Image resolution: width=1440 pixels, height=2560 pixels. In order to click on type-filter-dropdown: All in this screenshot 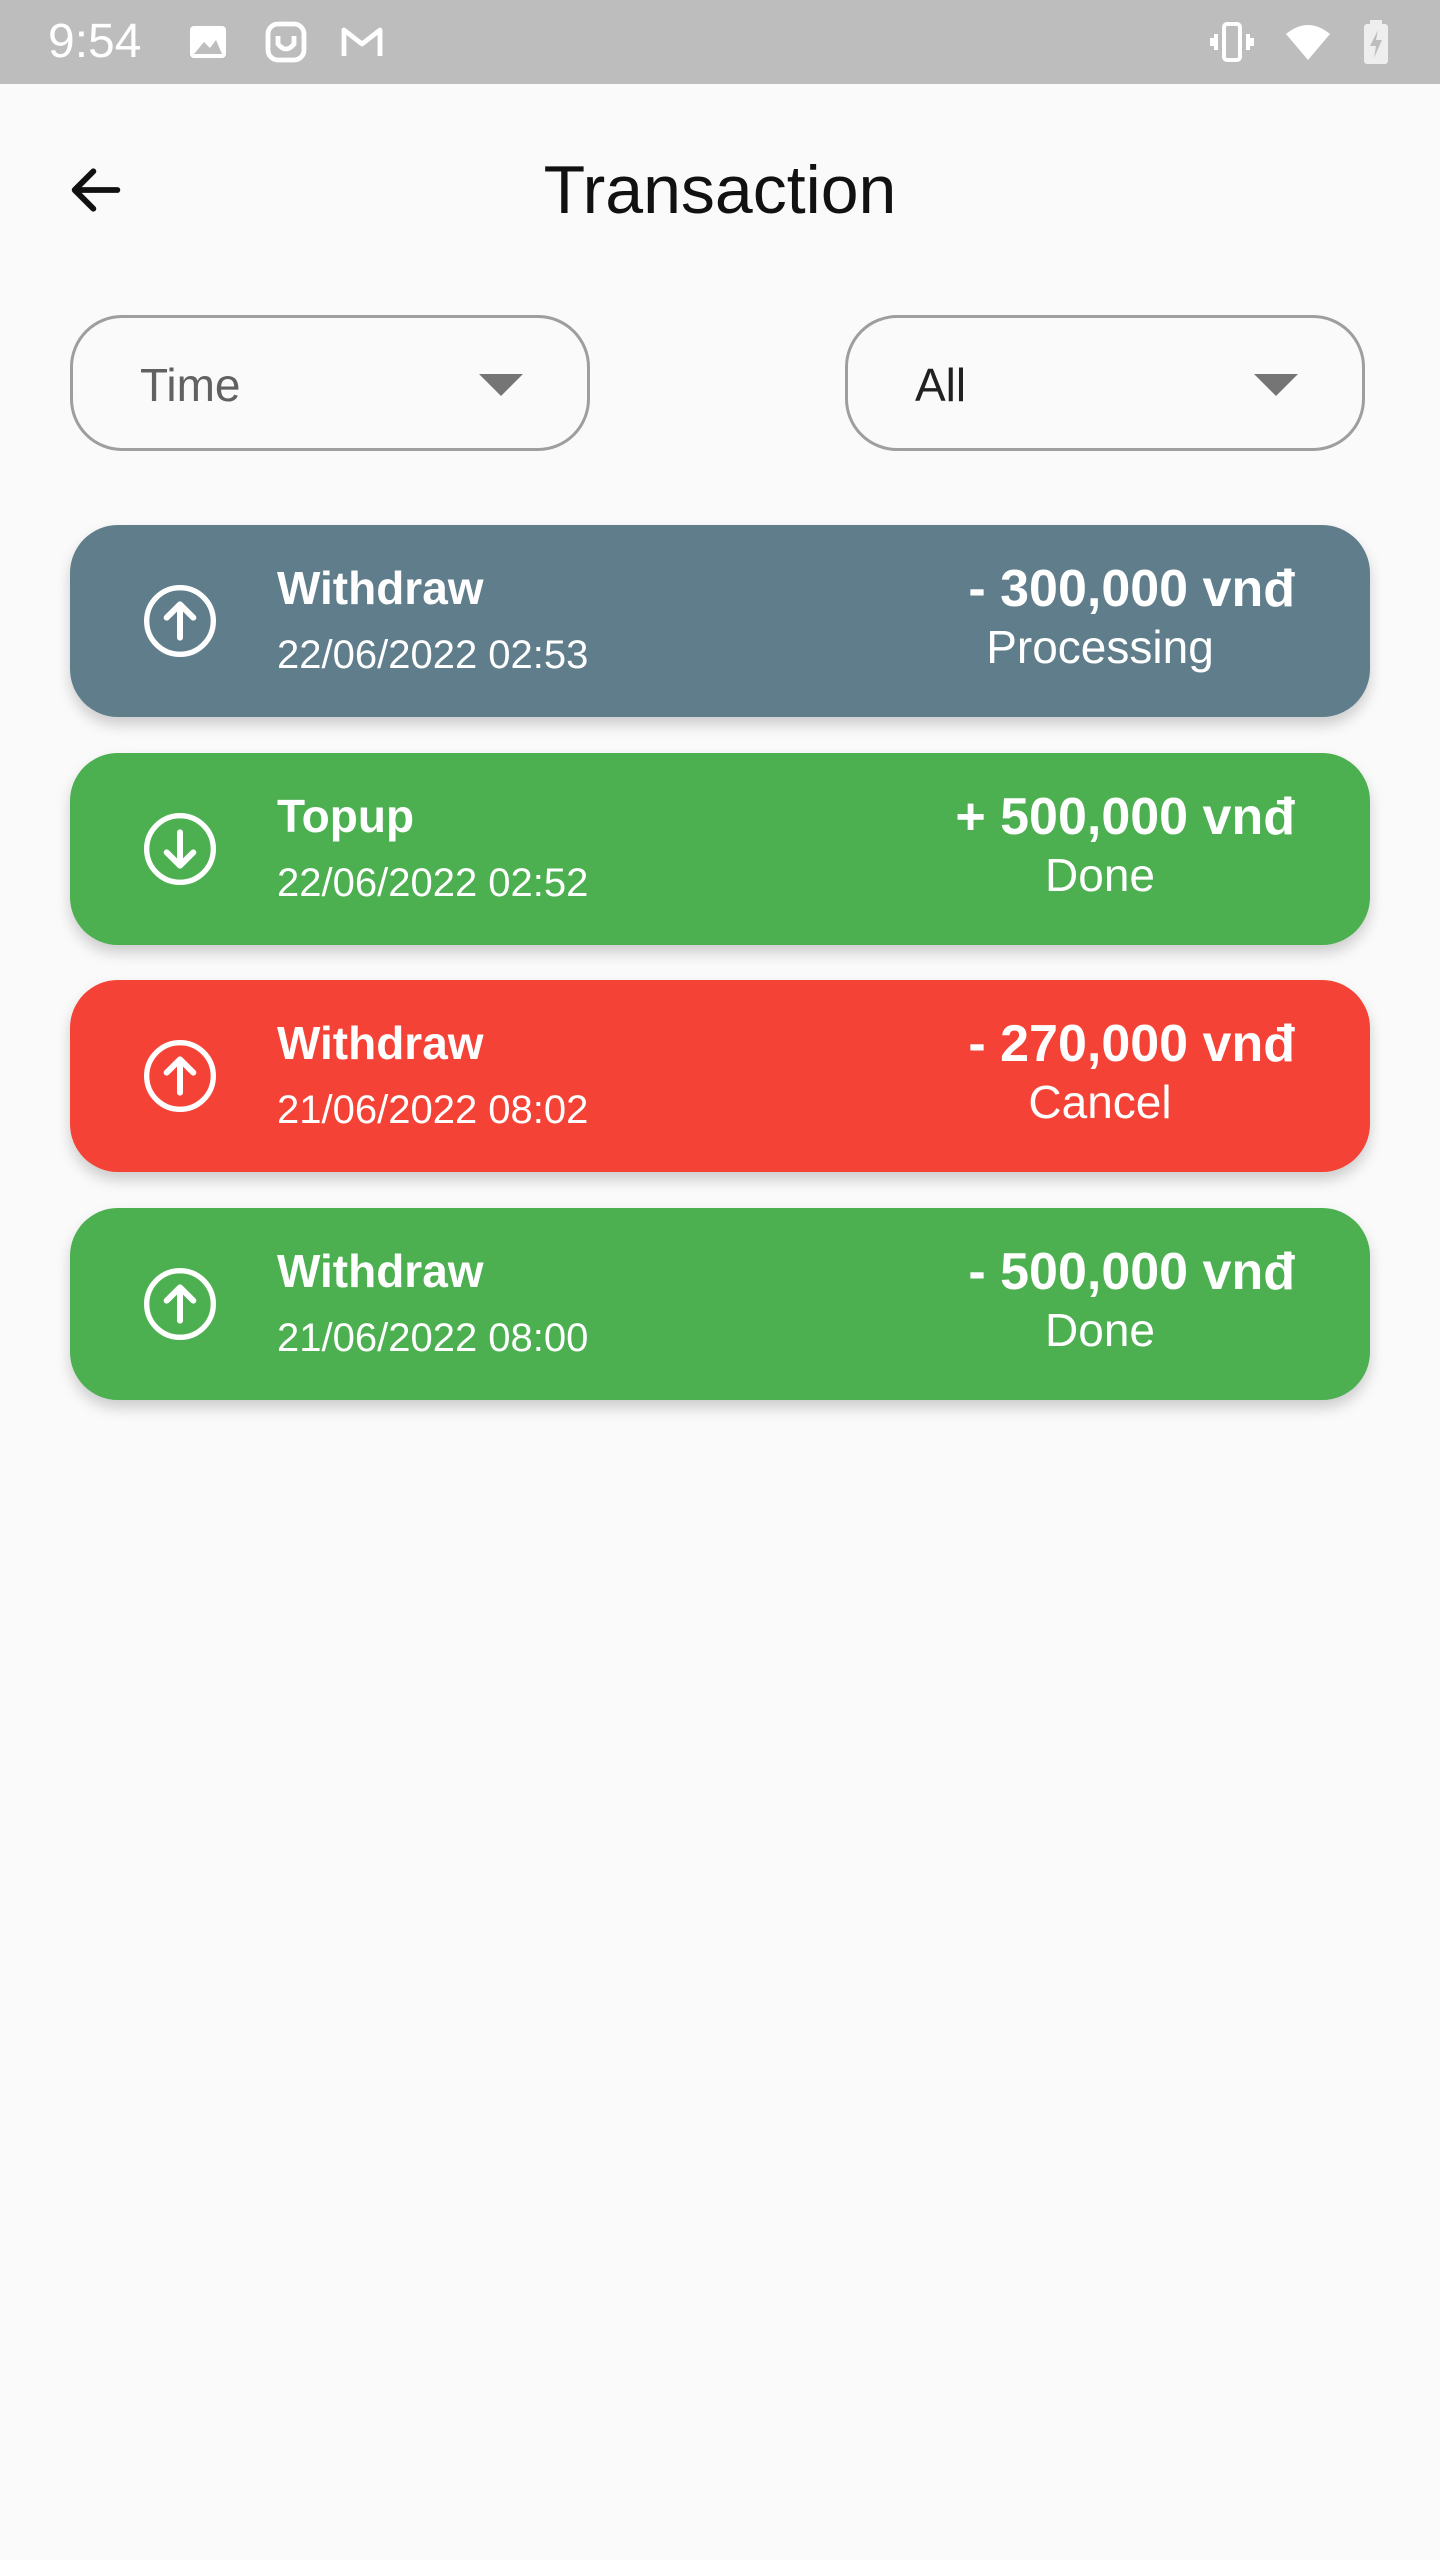, I will do `click(1105, 383)`.